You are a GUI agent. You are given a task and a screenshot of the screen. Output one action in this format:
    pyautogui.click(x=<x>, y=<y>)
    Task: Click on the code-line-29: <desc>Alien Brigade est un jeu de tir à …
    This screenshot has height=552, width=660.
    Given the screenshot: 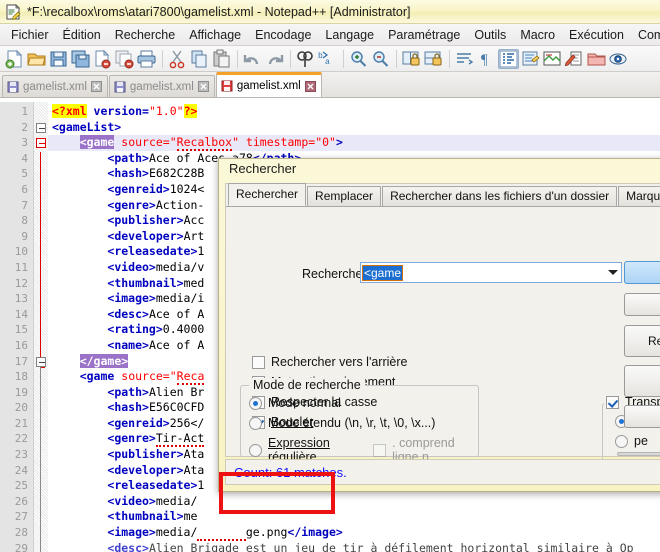 What is the action you would take?
    pyautogui.click(x=370, y=546)
    